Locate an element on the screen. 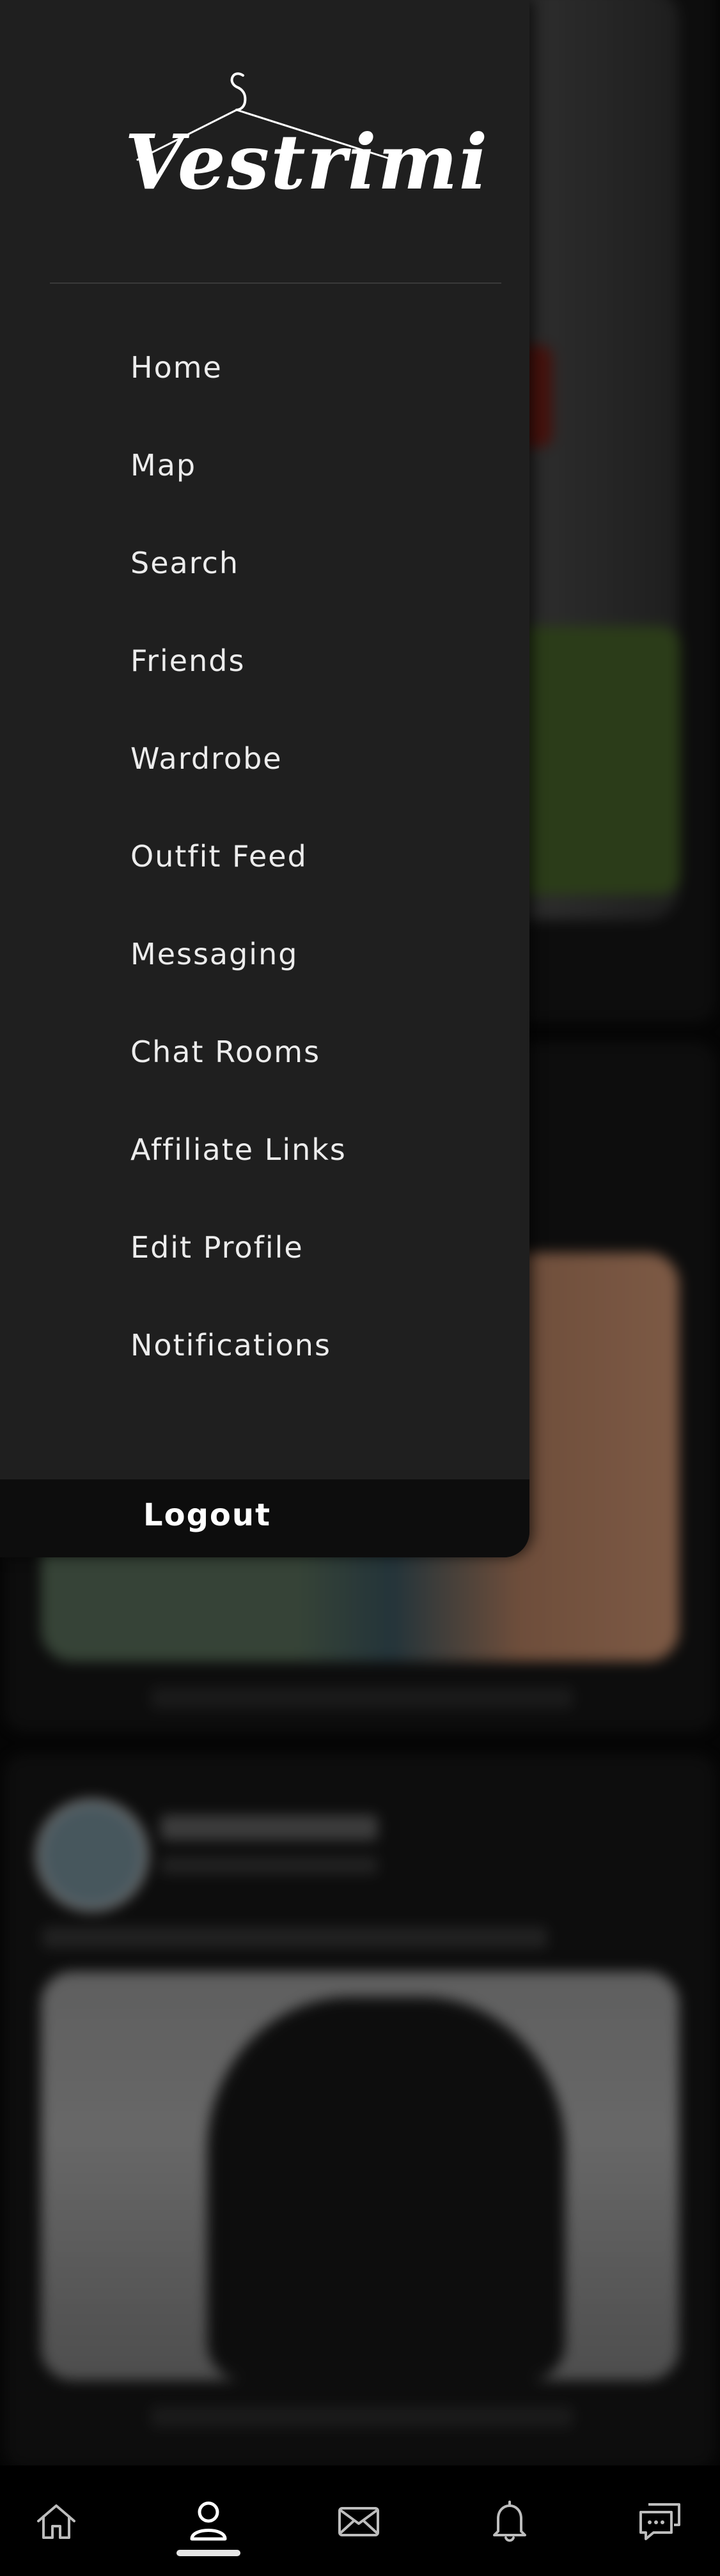 The width and height of the screenshot is (720, 2576). home-icon is located at coordinates (56, 2521).